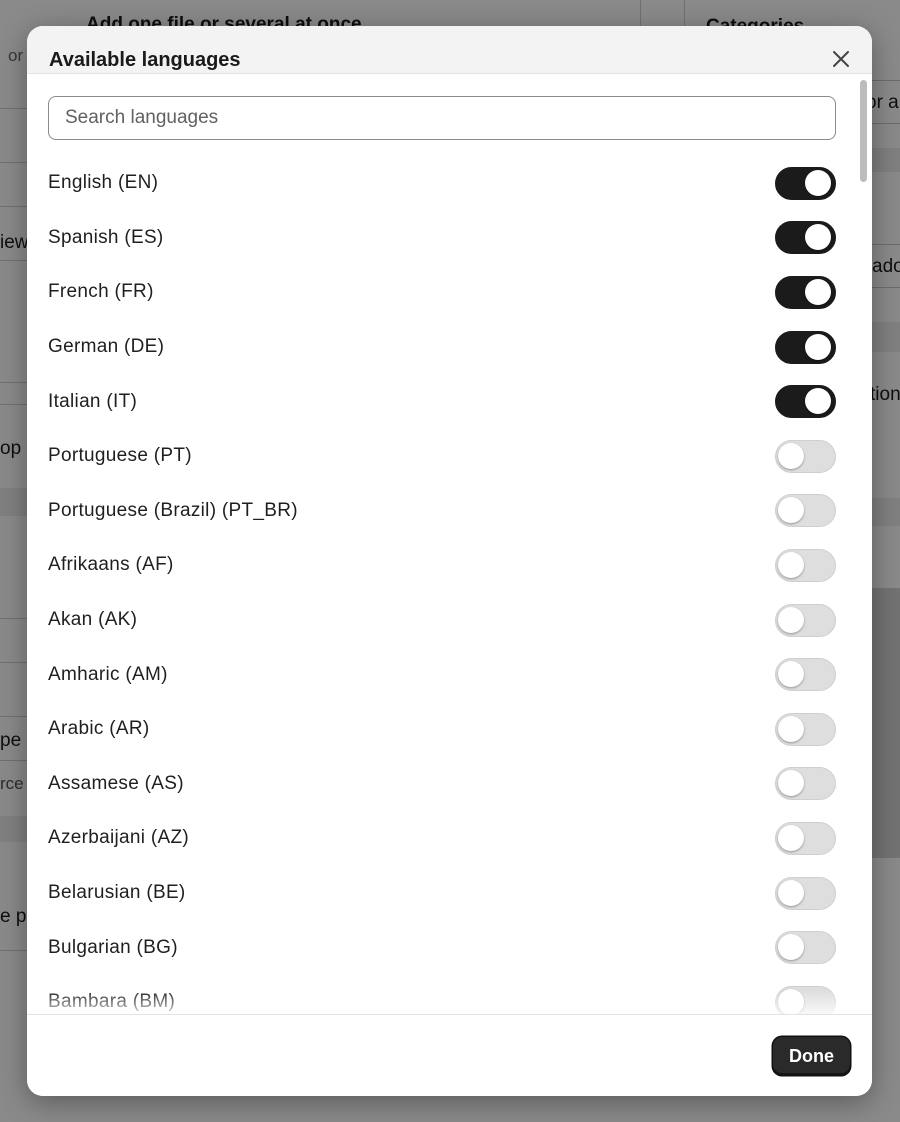 The height and width of the screenshot is (1122, 900). I want to click on language-row: Arabic (AR), so click(442, 729).